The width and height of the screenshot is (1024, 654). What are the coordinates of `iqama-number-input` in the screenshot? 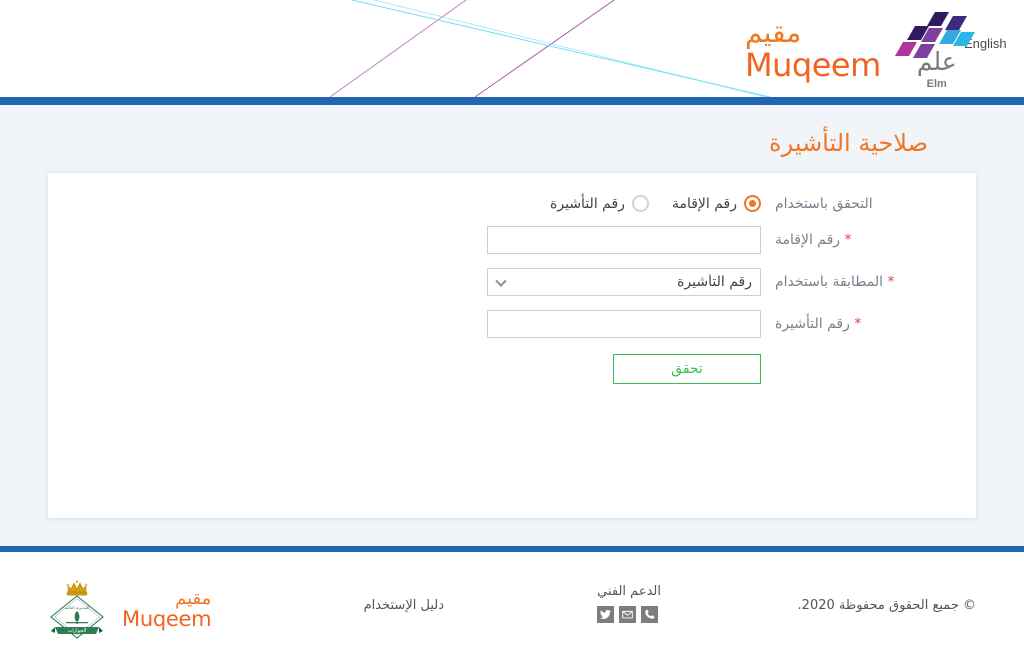 It's located at (624, 240).